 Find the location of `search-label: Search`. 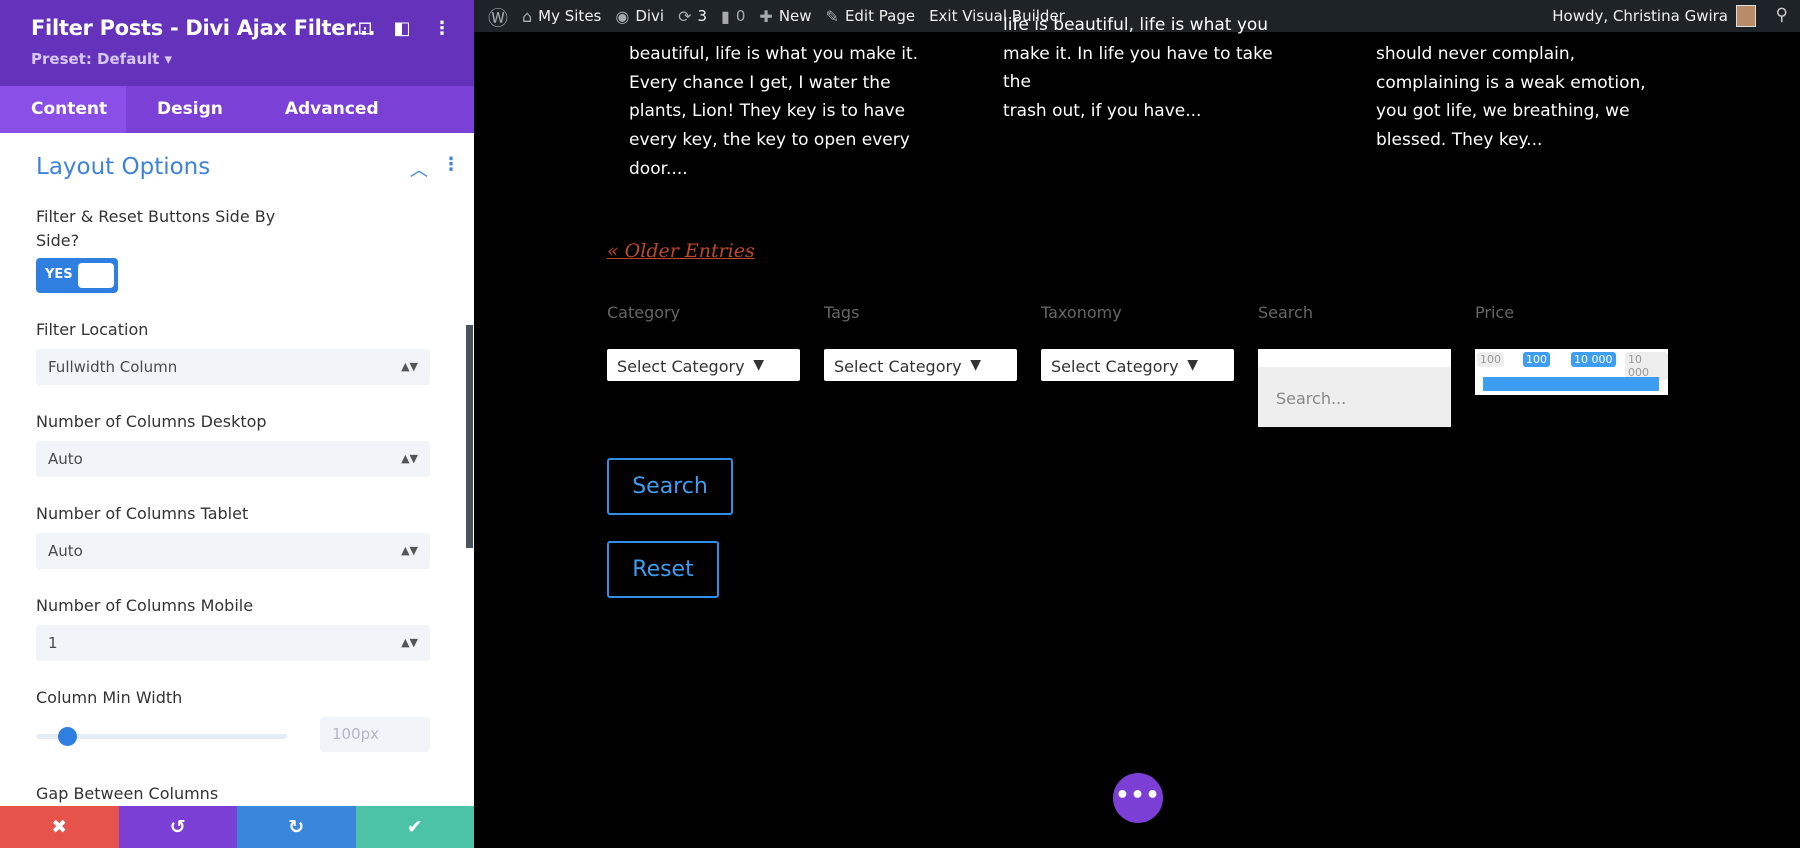

search-label: Search is located at coordinates (1285, 312).